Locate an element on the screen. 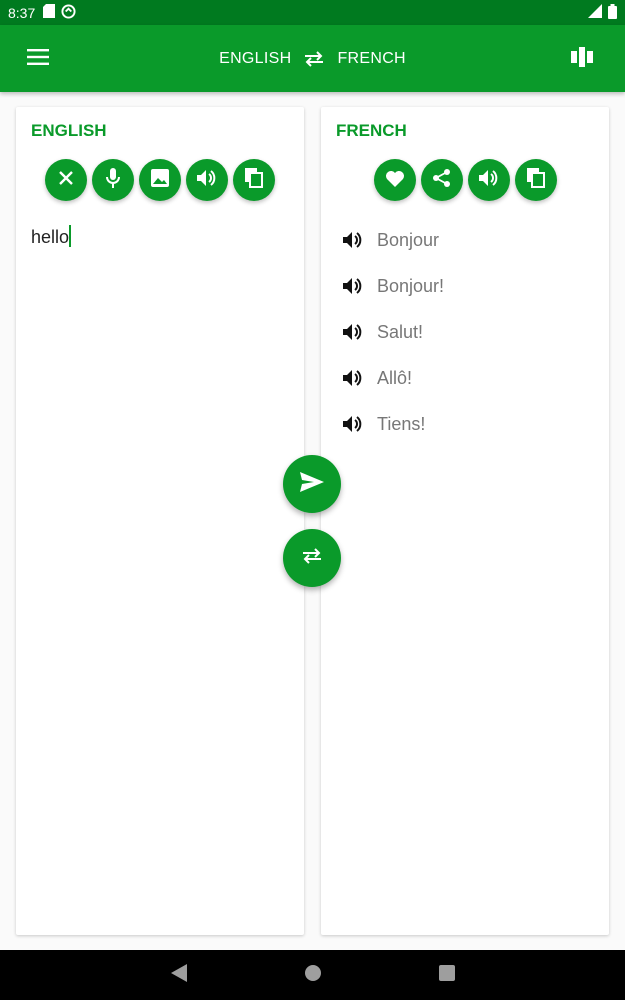 Image resolution: width=625 pixels, height=1000 pixels. translation-item: Bonjour! is located at coordinates (393, 286).